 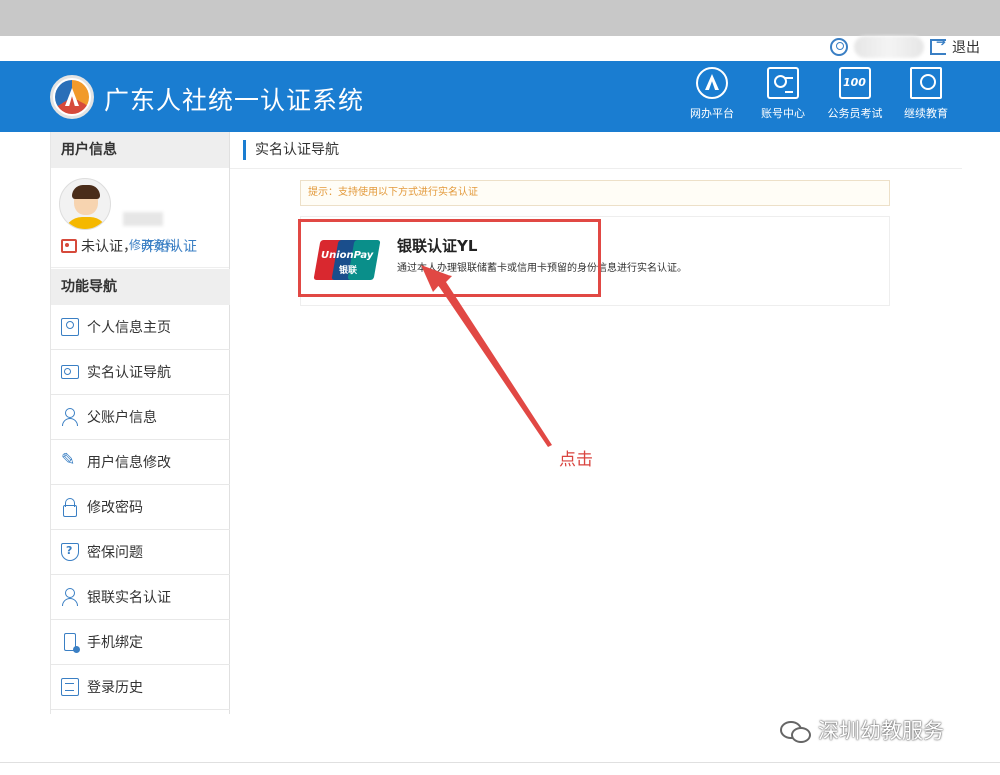 I want to click on nav-account-center: 账号中心, so click(x=783, y=97).